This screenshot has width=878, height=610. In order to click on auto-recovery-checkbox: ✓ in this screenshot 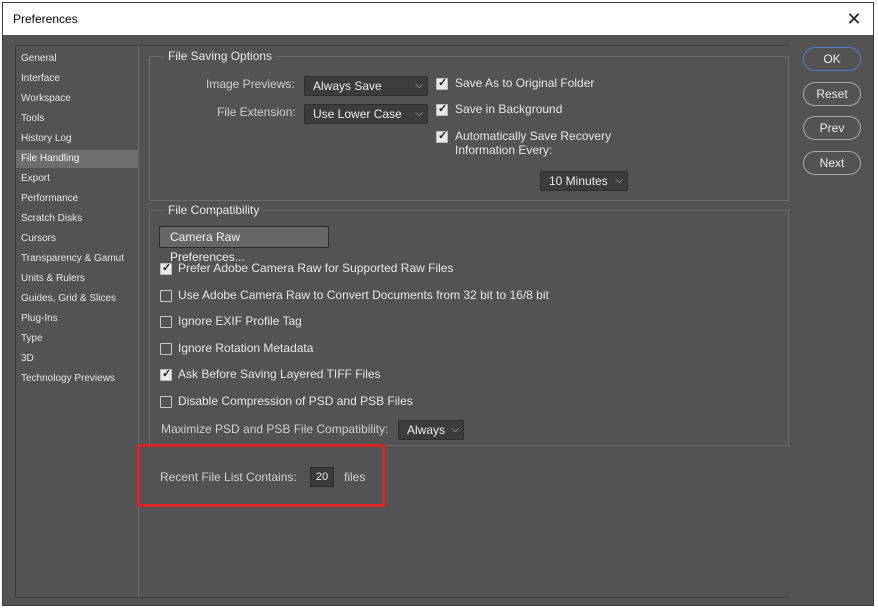, I will do `click(442, 136)`.